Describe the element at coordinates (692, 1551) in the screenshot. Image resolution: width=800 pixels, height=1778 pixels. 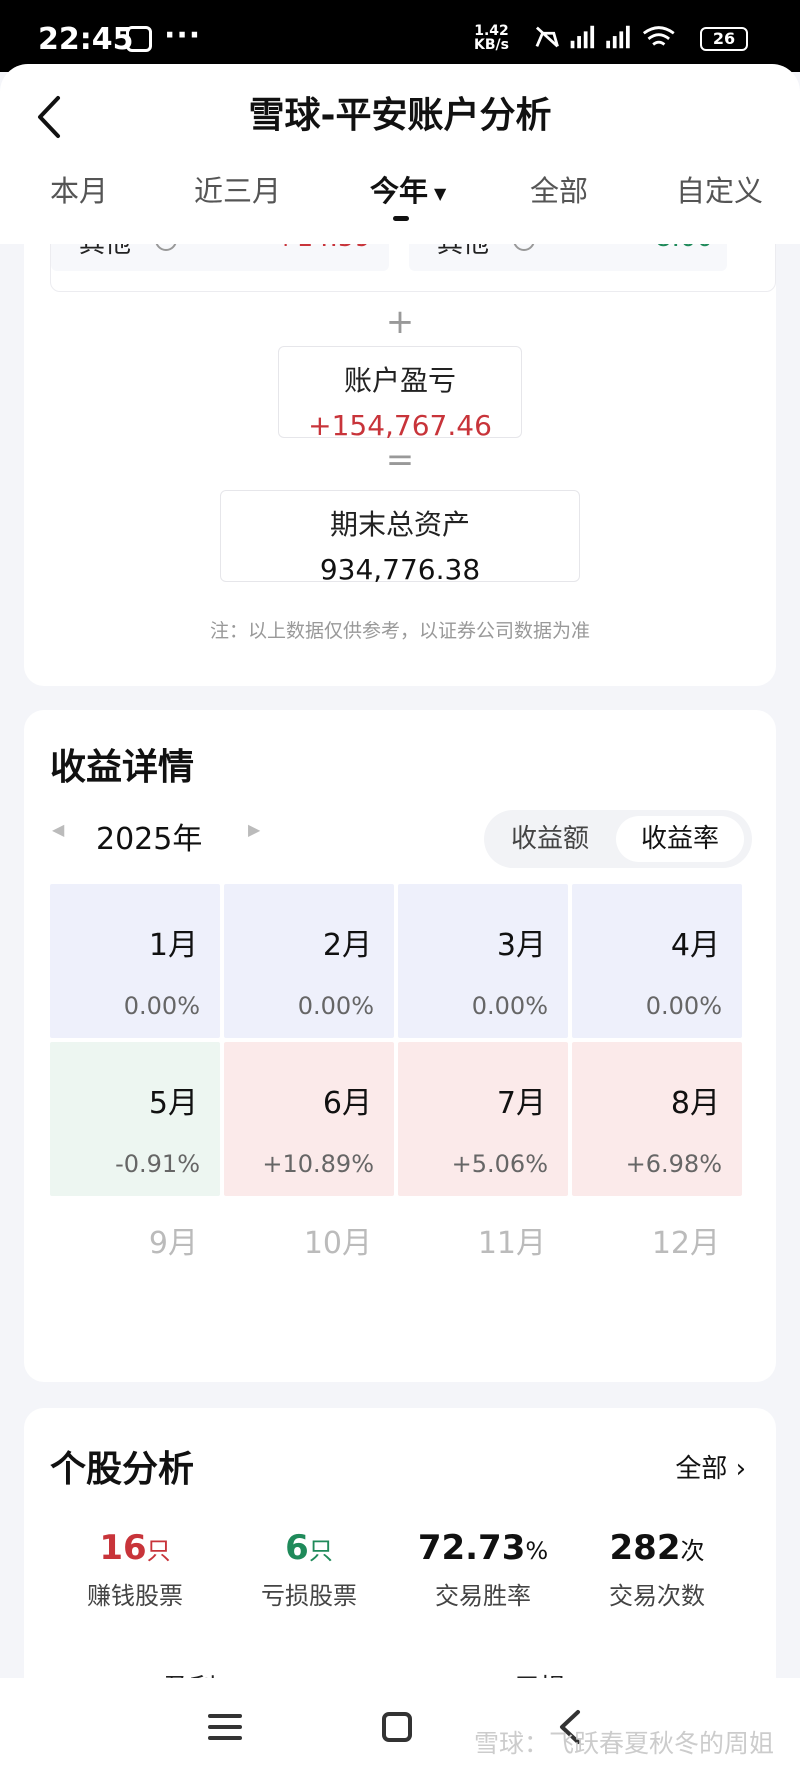
I see `stat-unit: 次` at that location.